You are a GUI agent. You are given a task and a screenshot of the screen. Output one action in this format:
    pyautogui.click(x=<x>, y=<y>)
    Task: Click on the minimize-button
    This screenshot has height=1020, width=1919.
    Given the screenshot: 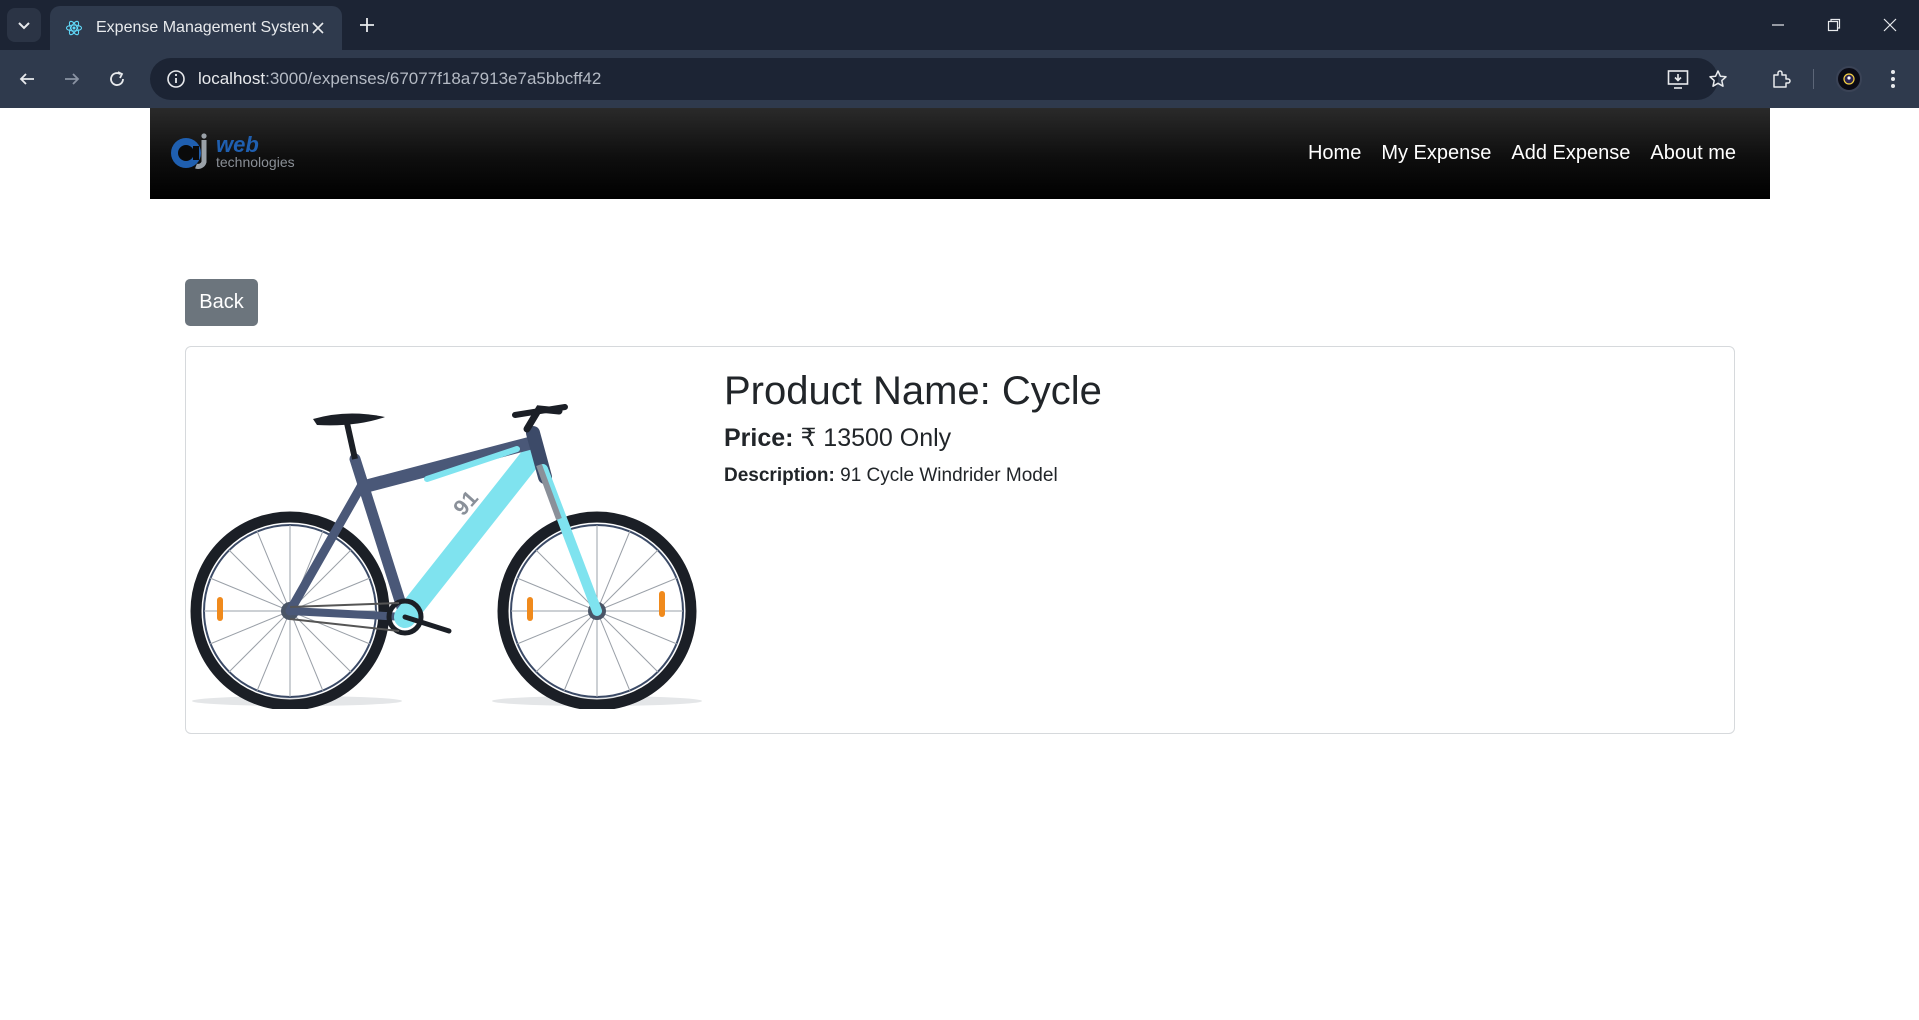 What is the action you would take?
    pyautogui.click(x=1778, y=25)
    